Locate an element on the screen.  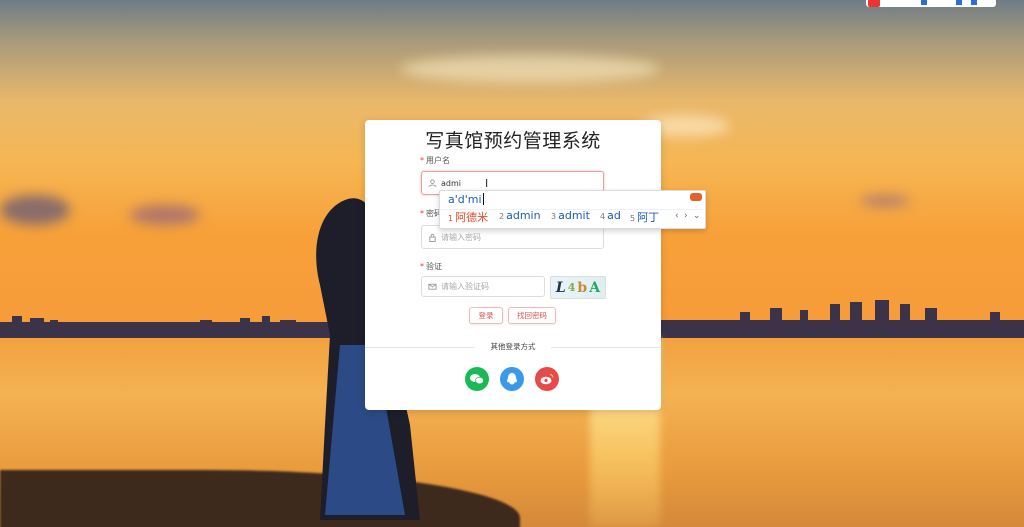
app-logo-icon is located at coordinates (874, 3).